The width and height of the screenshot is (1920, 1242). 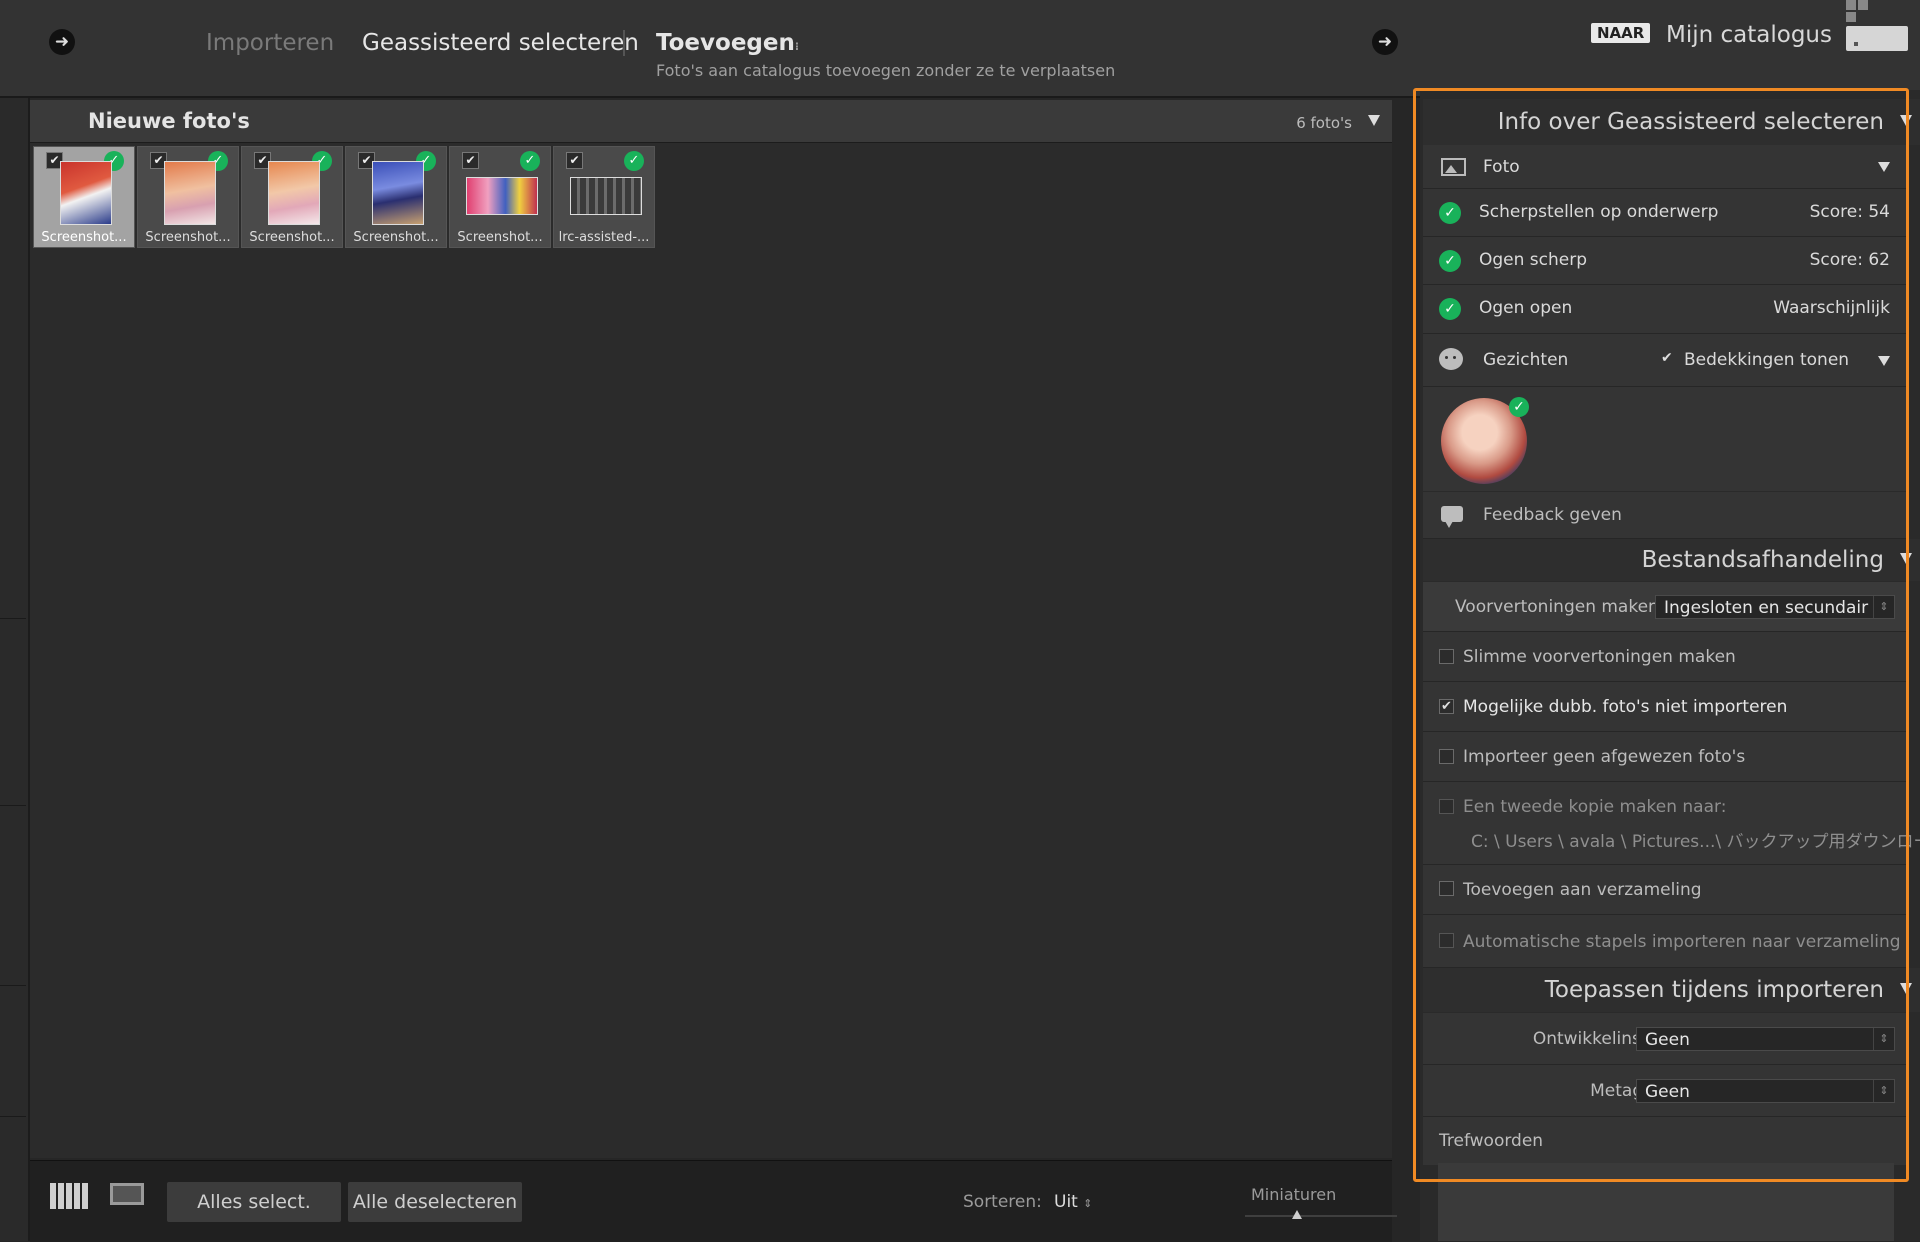 What do you see at coordinates (1665, 261) in the screenshot?
I see `assist-score-row: ✓ Ogen scherp Score: 62` at bounding box center [1665, 261].